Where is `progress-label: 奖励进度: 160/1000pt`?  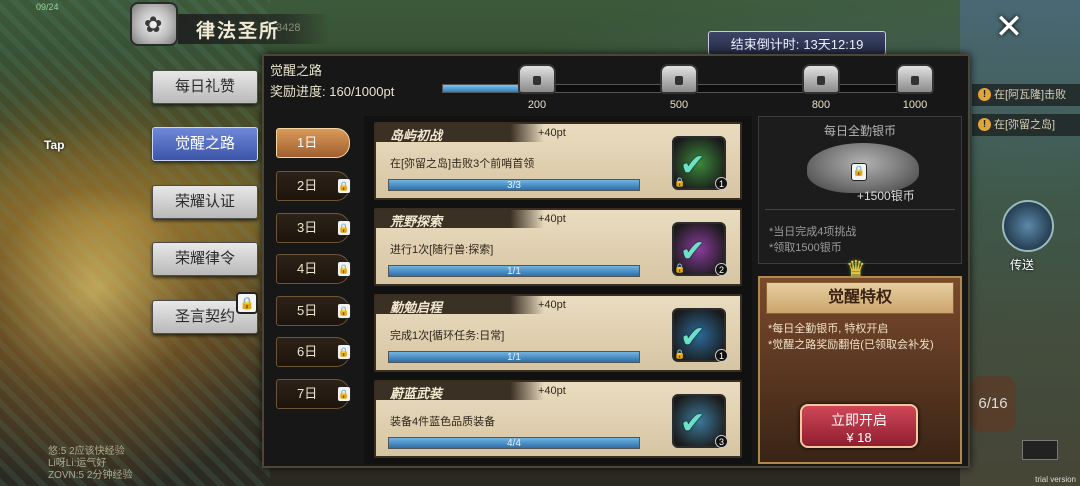 progress-label: 奖励进度: 160/1000pt is located at coordinates (332, 90).